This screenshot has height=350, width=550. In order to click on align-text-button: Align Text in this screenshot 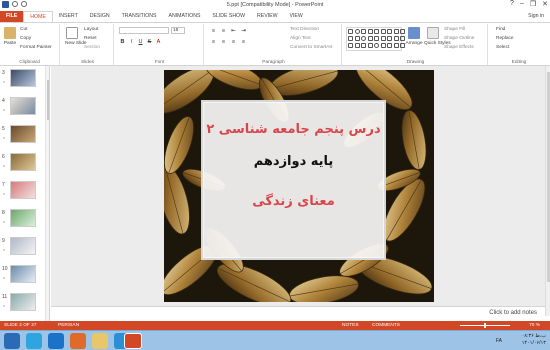, I will do `click(300, 38)`.